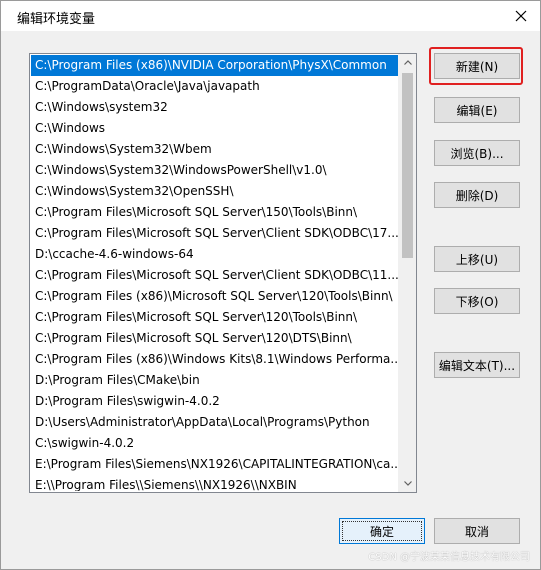 Image resolution: width=541 pixels, height=570 pixels. What do you see at coordinates (477, 110) in the screenshot?
I see `edit-button: 编辑(E)` at bounding box center [477, 110].